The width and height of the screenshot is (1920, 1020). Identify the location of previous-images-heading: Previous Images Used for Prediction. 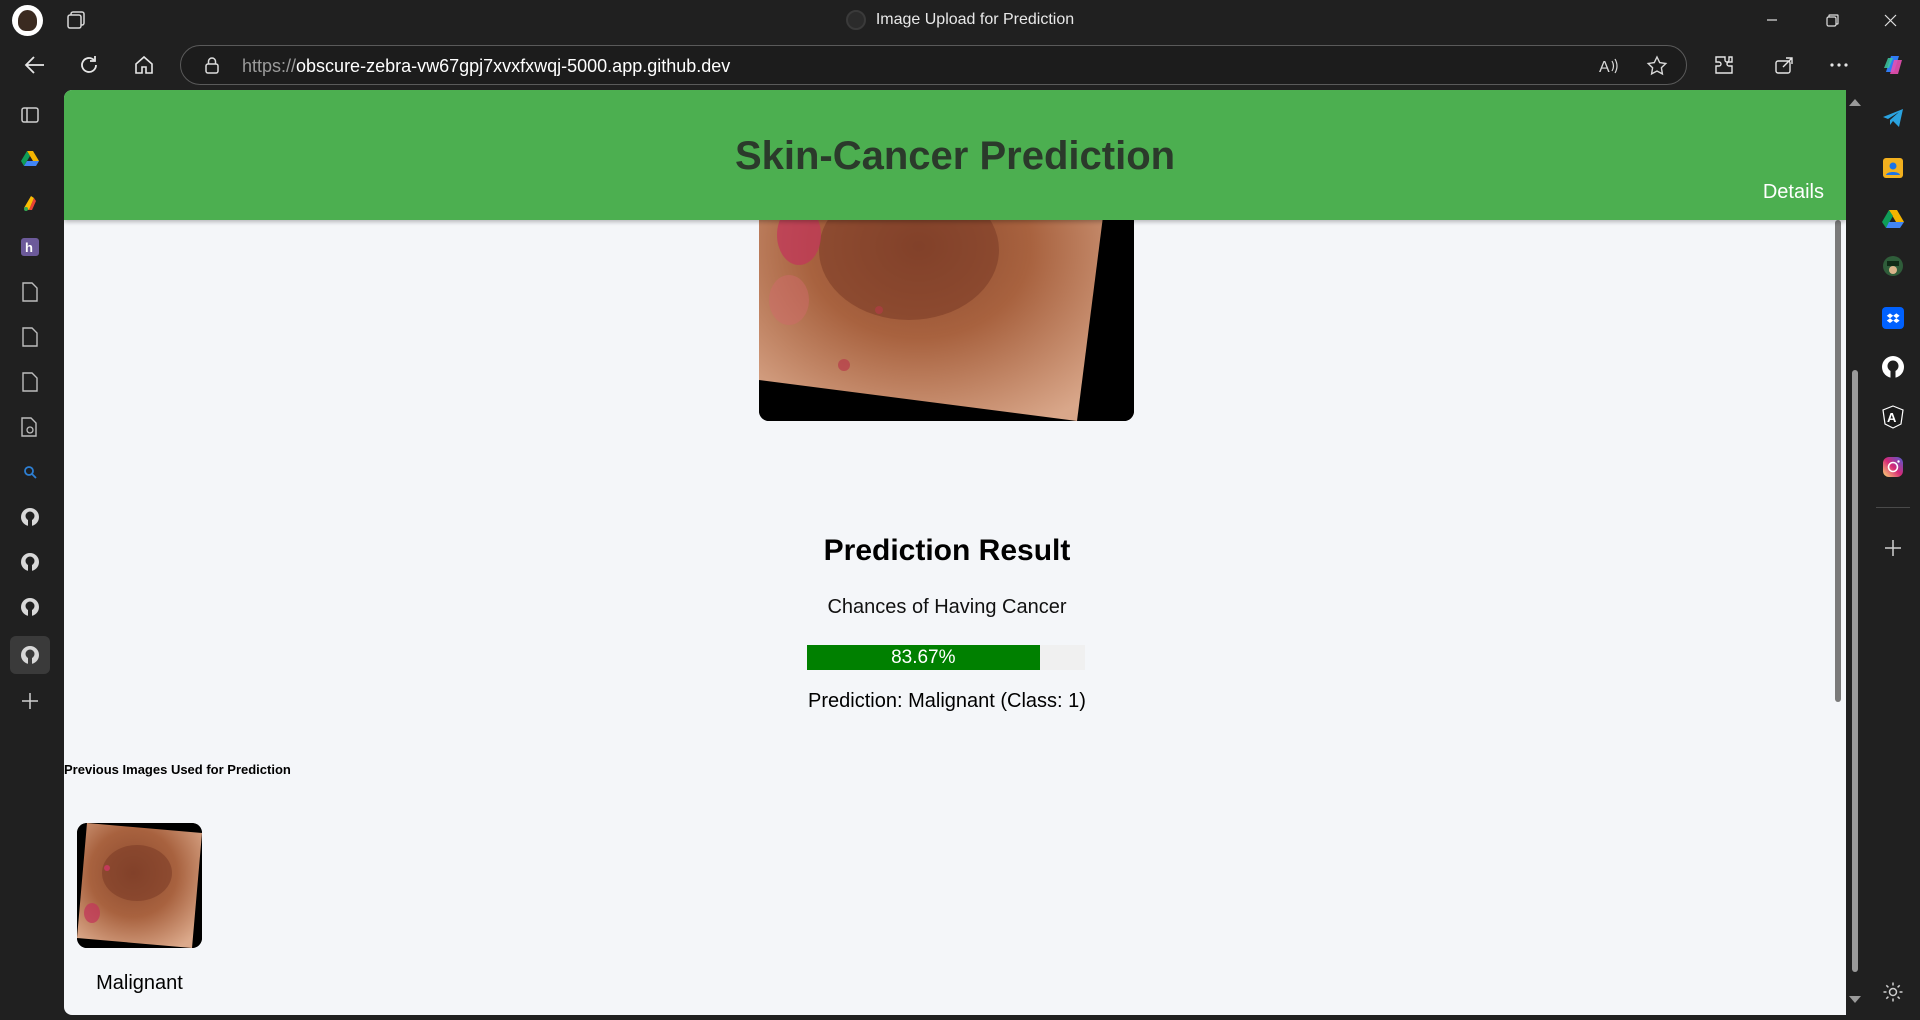
(177, 769).